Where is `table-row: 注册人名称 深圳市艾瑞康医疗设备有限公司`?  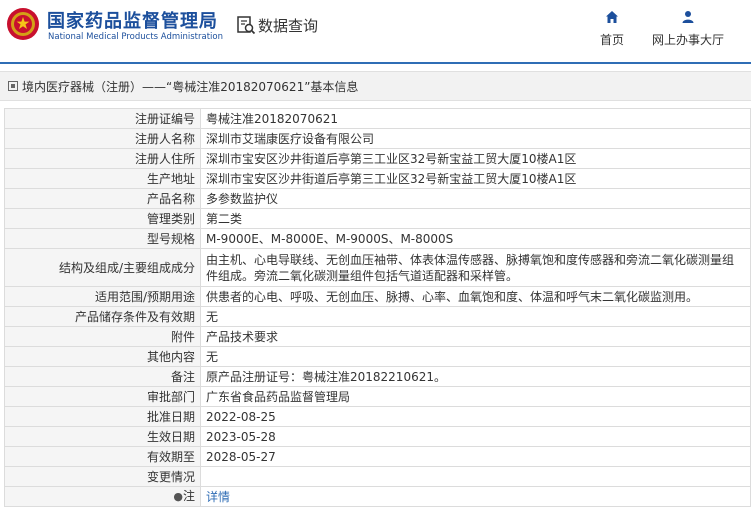
table-row: 注册人名称 深圳市艾瑞康医疗设备有限公司 is located at coordinates (377, 138).